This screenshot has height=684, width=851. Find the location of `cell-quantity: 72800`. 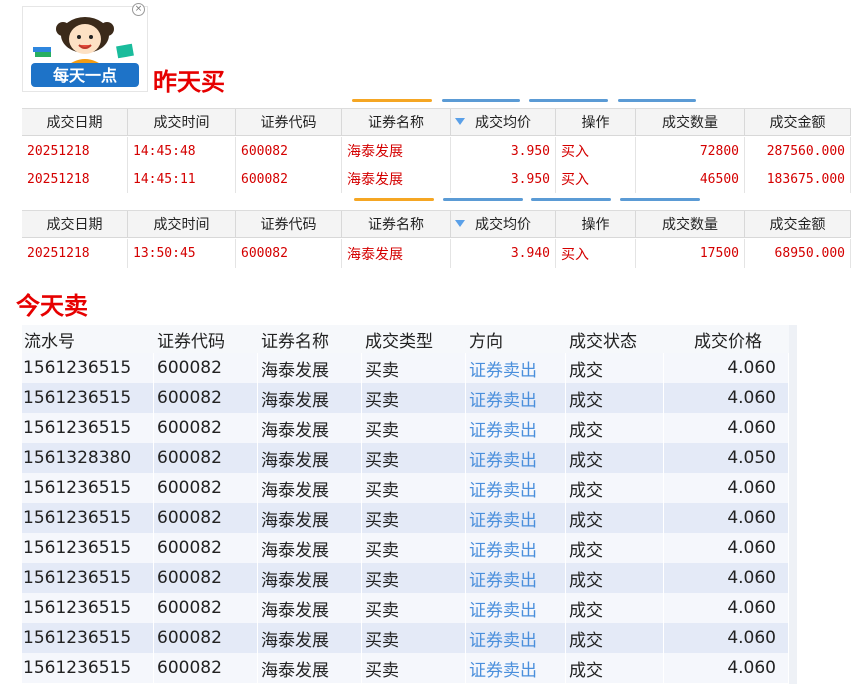

cell-quantity: 72800 is located at coordinates (690, 151).